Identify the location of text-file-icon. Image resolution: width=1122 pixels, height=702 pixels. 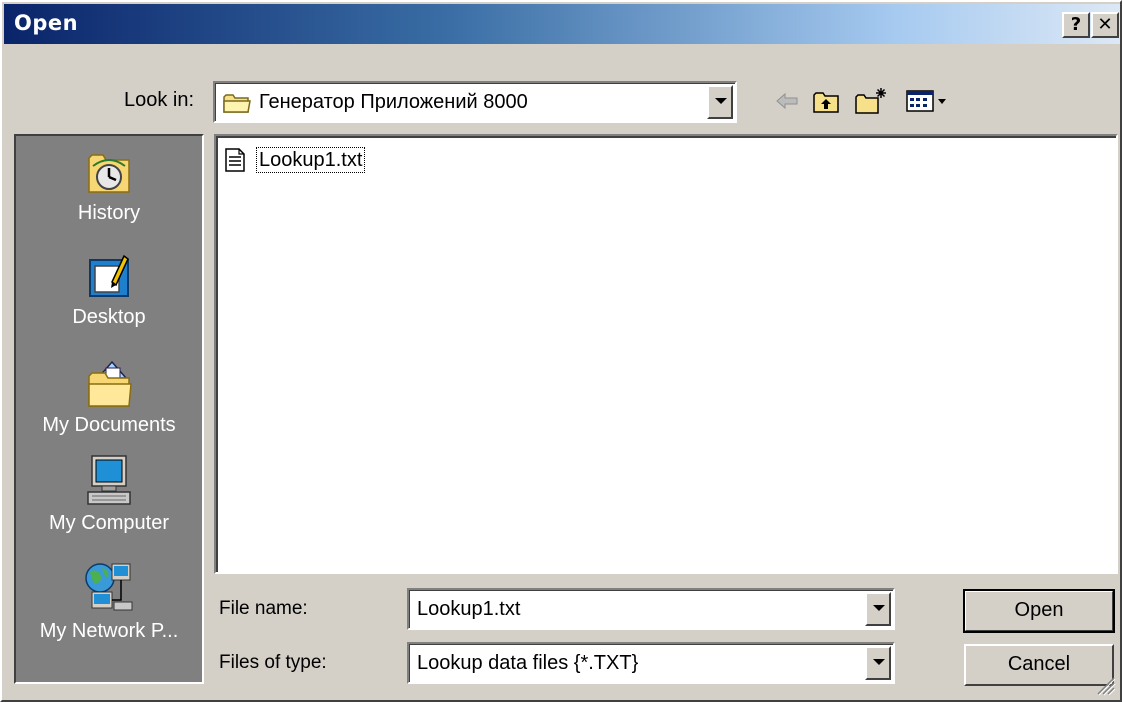
(235, 160).